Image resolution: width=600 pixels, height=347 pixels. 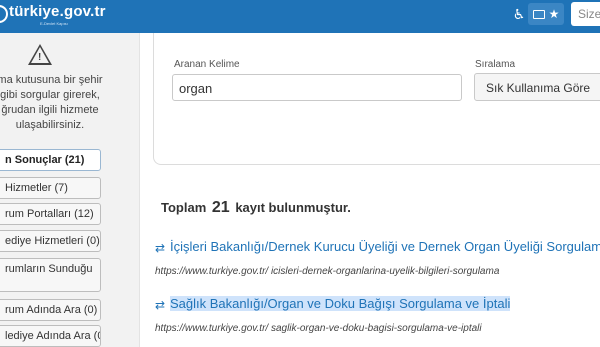 I want to click on star-icon: ★, so click(x=554, y=14).